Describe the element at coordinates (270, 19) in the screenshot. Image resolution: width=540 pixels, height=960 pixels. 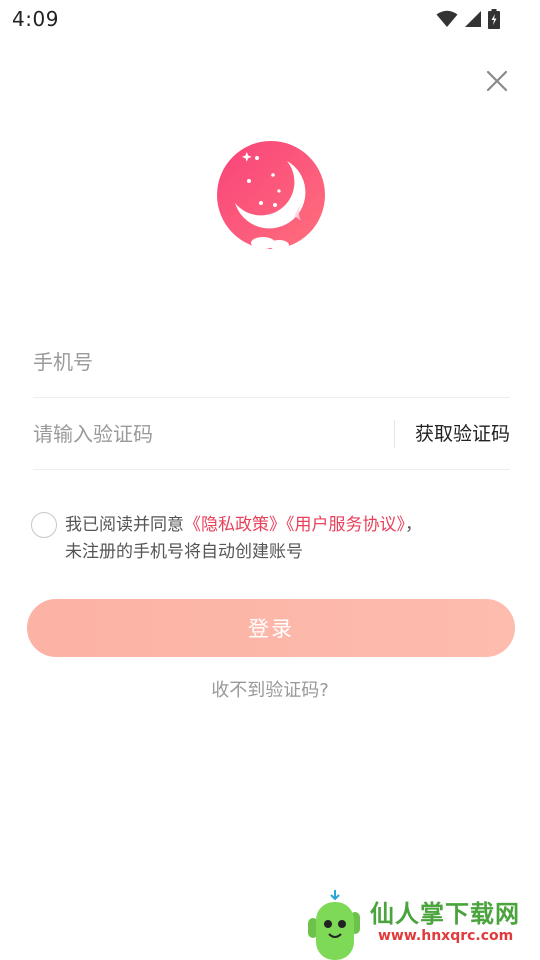
I see `status-bar: 4:09` at that location.